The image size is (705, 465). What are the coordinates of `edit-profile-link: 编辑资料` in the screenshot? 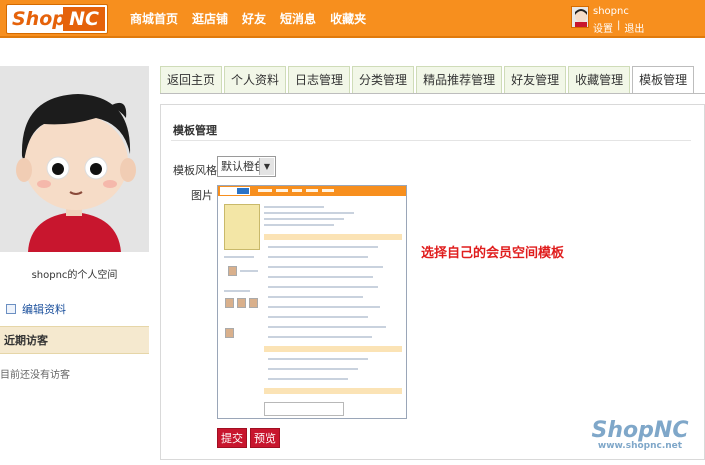 It's located at (36, 309).